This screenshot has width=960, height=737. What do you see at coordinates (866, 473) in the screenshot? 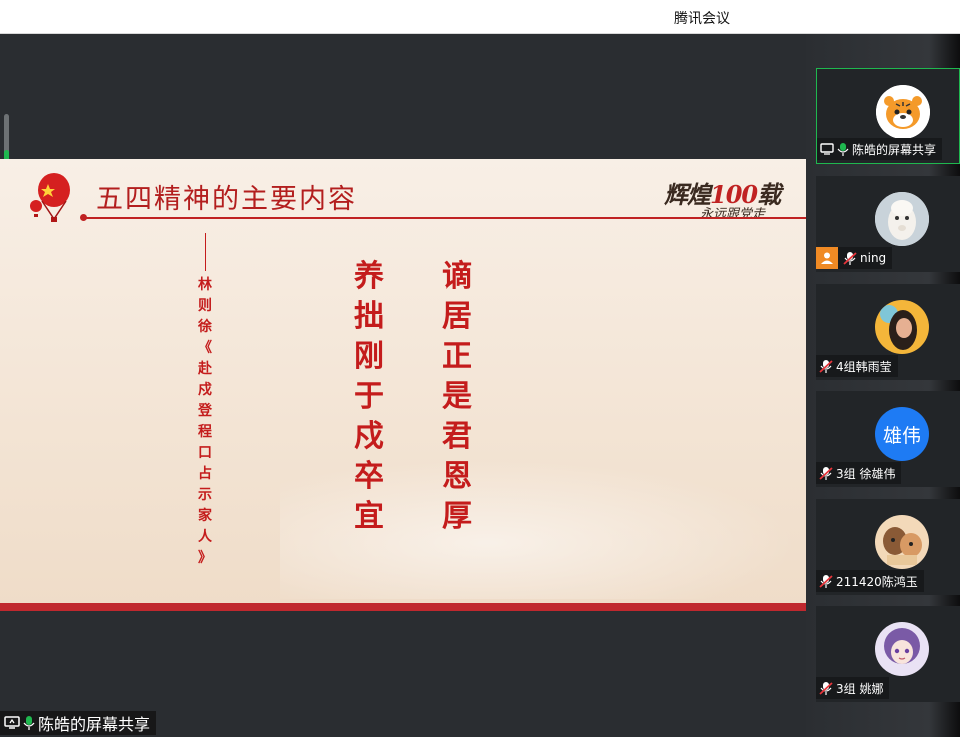
I see `participant-name: 3组 徐雄伟` at bounding box center [866, 473].